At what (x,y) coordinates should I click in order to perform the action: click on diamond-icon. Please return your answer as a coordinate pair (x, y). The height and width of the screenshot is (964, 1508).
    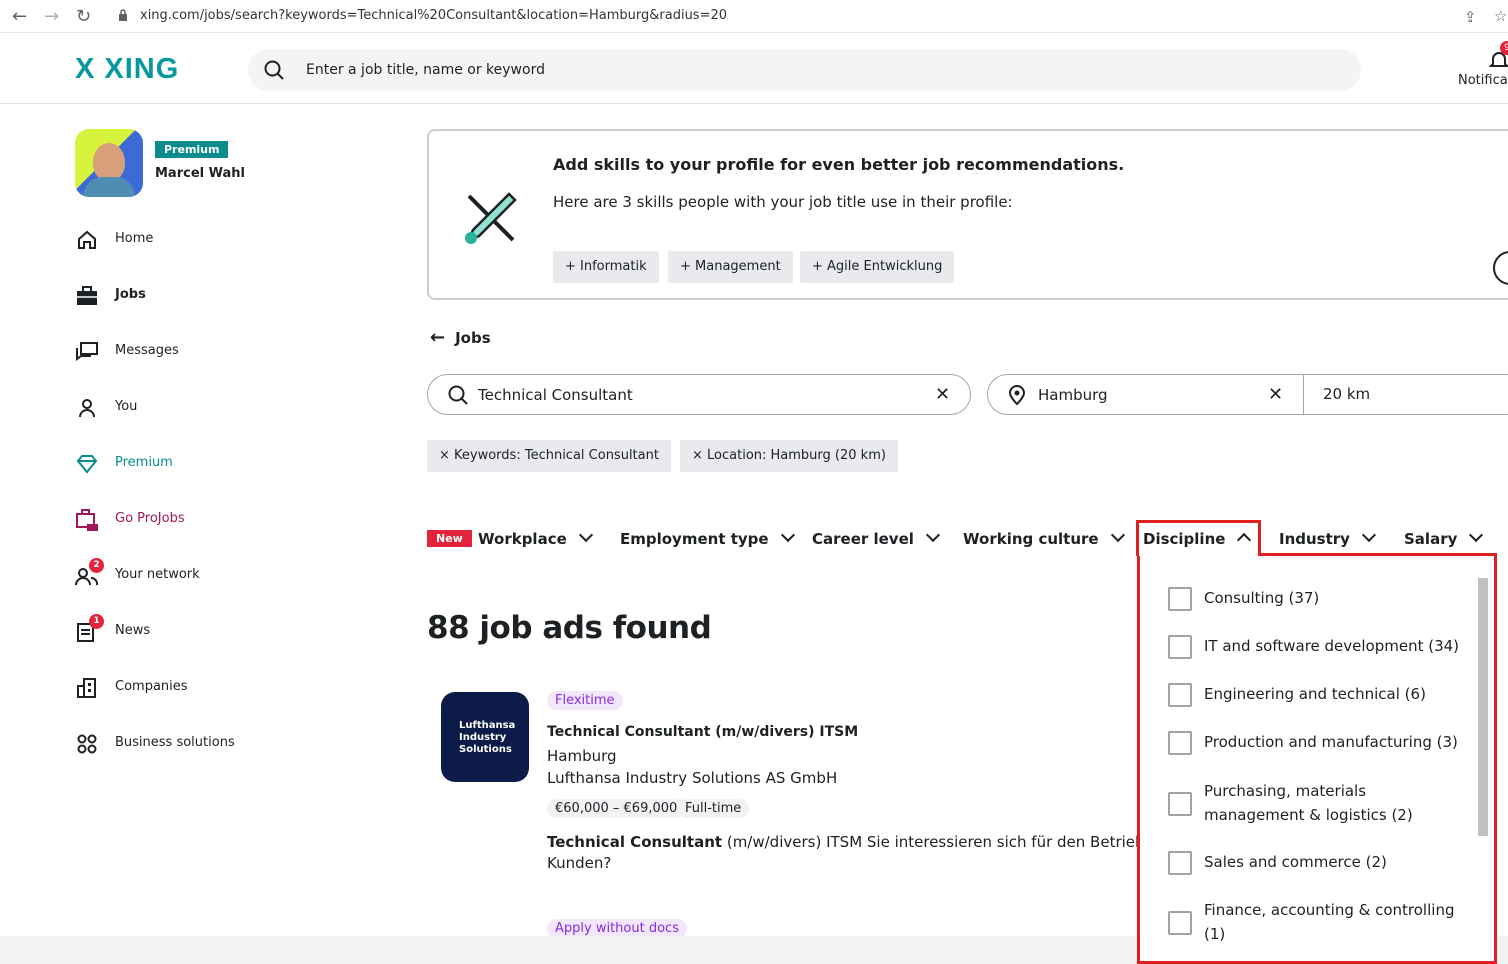
    Looking at the image, I should click on (87, 464).